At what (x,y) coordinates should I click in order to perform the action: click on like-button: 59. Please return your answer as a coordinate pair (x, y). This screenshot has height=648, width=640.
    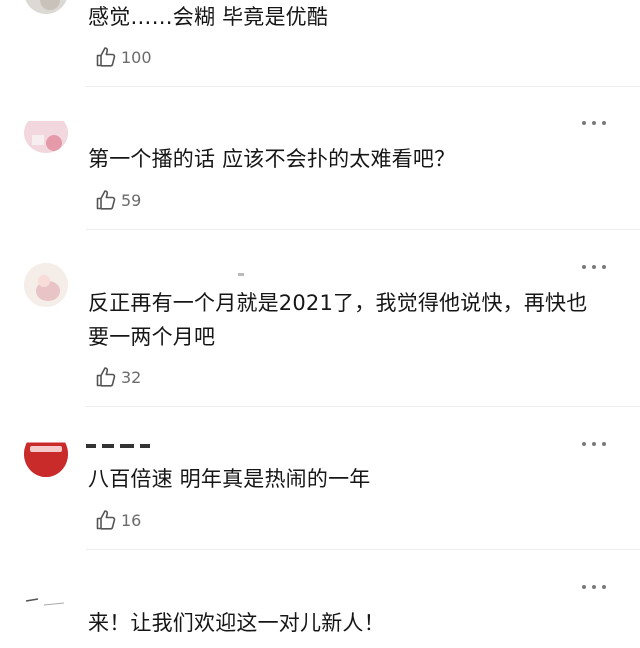
    Looking at the image, I should click on (117, 200).